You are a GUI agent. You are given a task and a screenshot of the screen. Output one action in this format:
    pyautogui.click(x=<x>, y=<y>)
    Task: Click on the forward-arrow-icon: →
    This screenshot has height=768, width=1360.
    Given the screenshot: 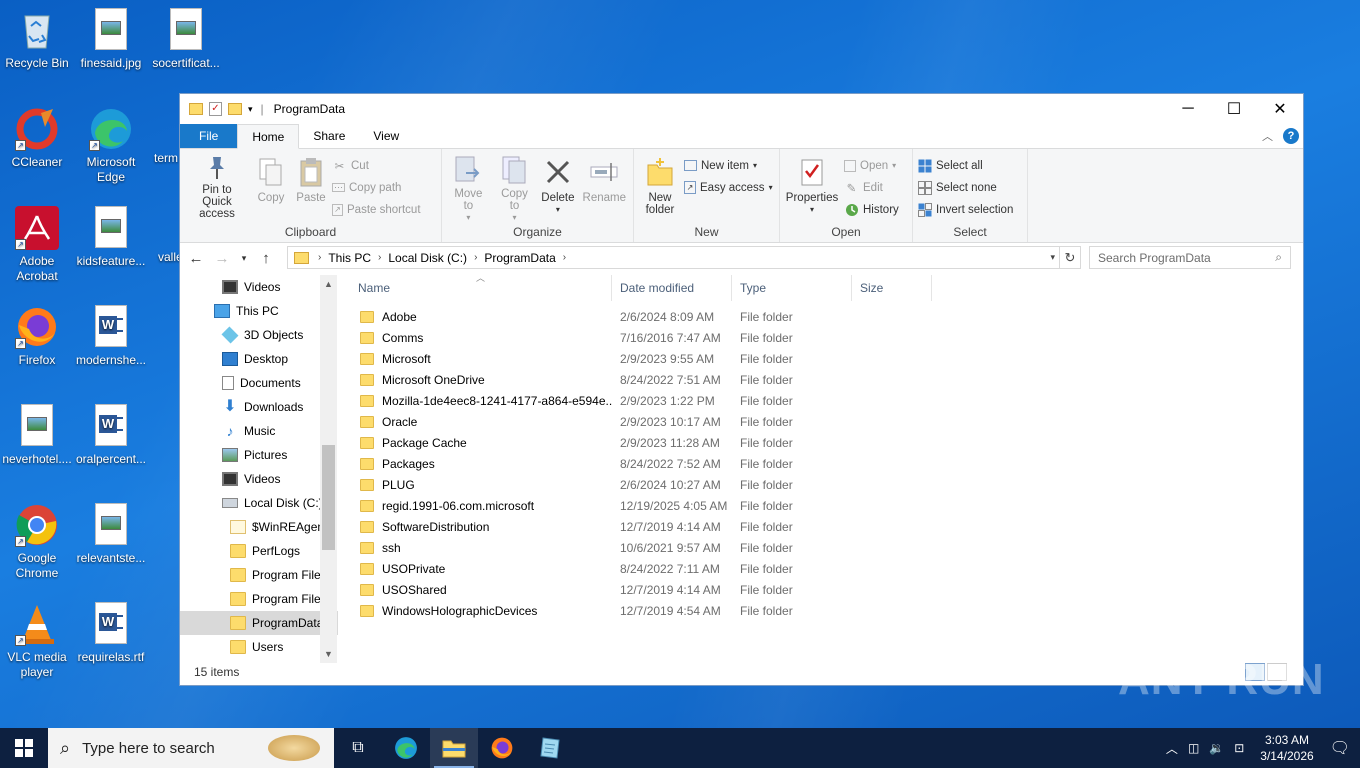 What is the action you would take?
    pyautogui.click(x=222, y=258)
    